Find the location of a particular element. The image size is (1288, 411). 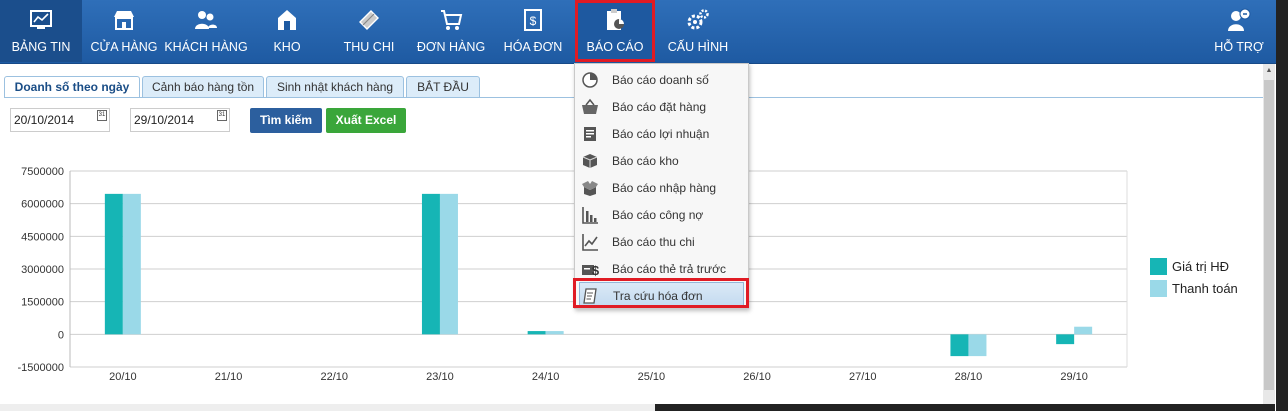

customers-icon is located at coordinates (206, 20).